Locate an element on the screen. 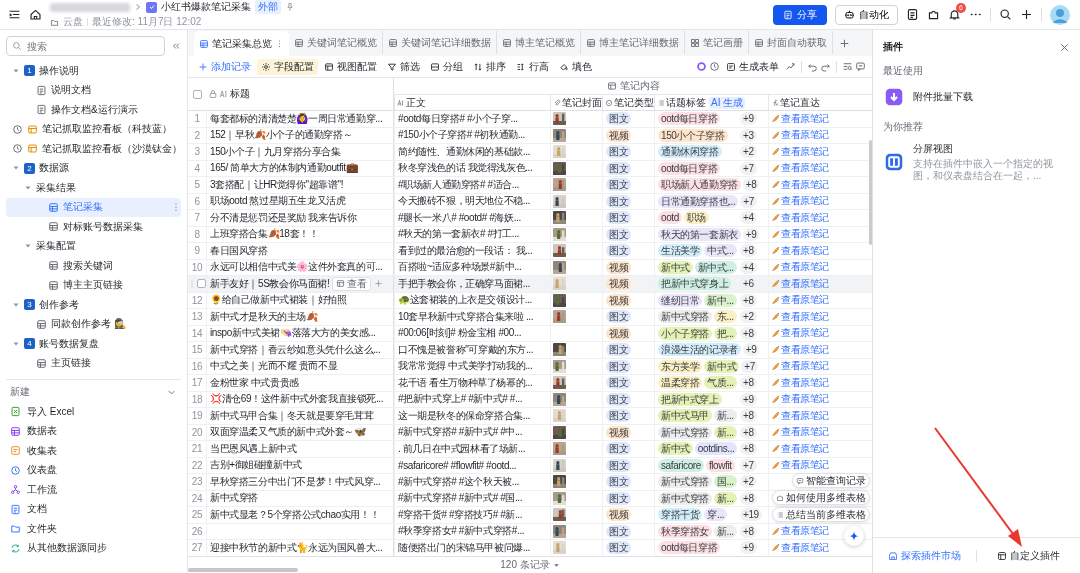 Image resolution: width=1080 pixels, height=573 pixels. plus-icon is located at coordinates (1026, 14).